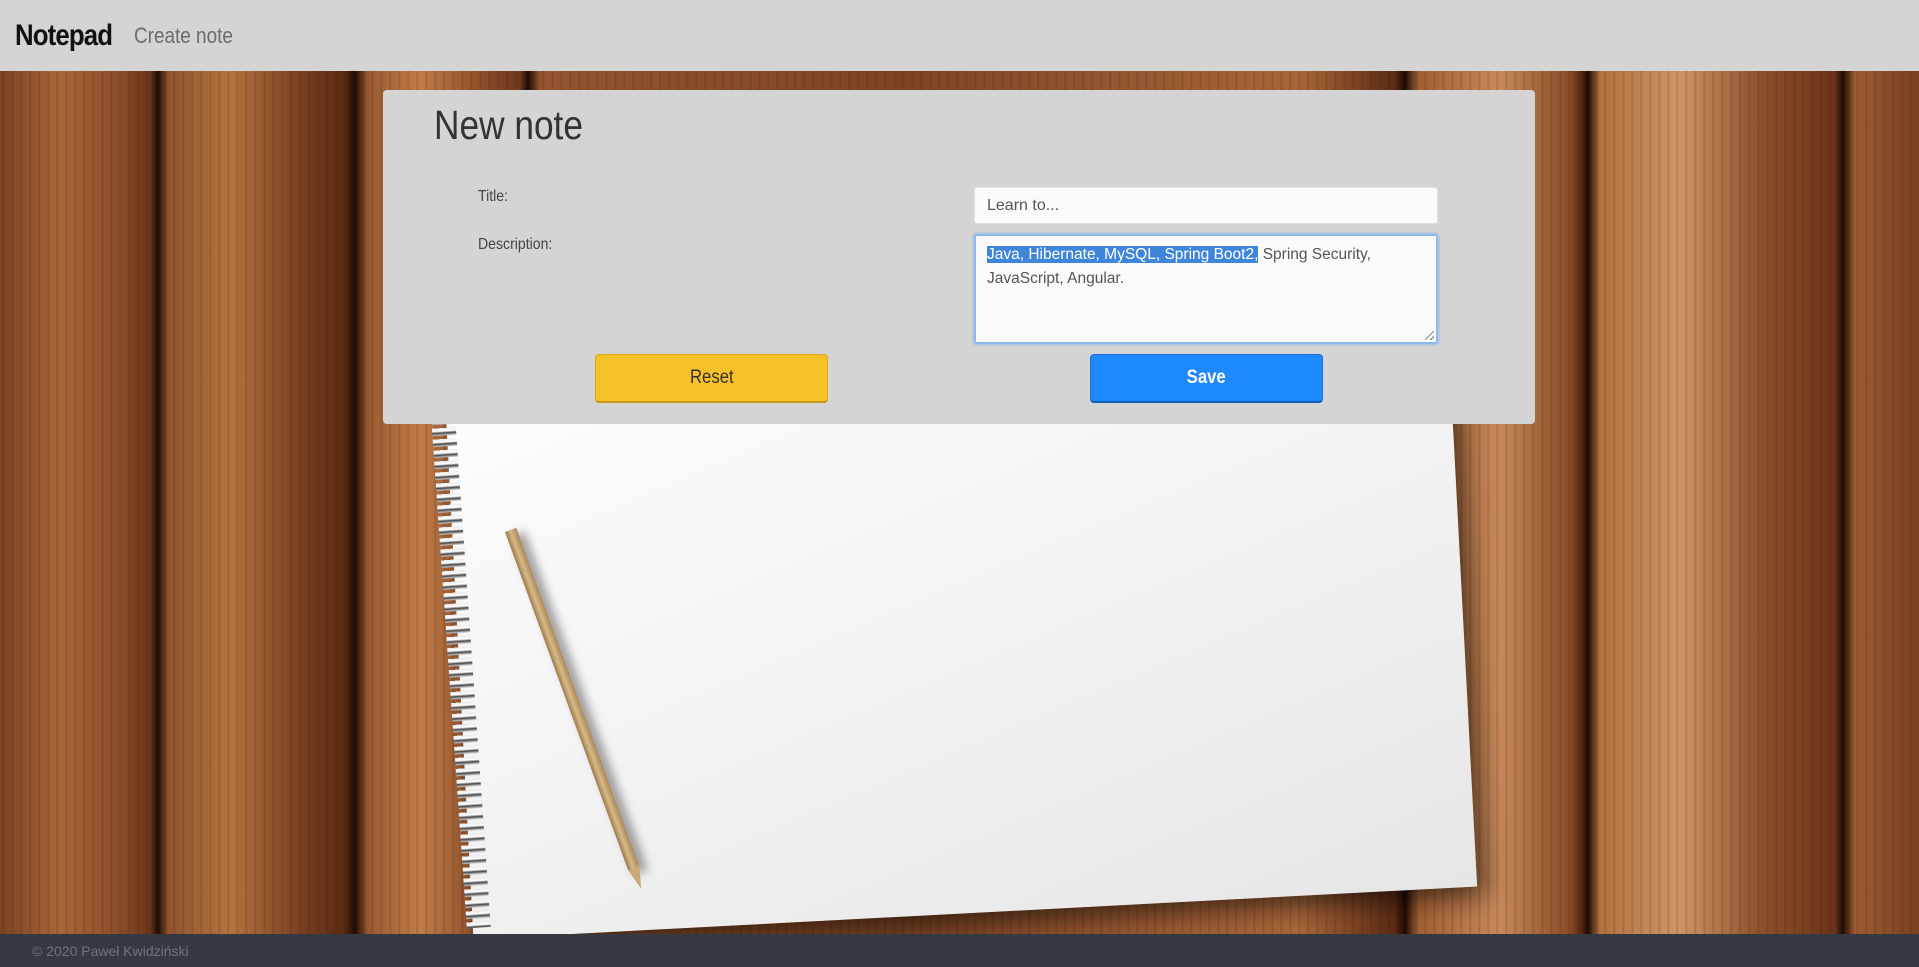 The height and width of the screenshot is (967, 1919). I want to click on brand-logo: Notepad, so click(64, 36).